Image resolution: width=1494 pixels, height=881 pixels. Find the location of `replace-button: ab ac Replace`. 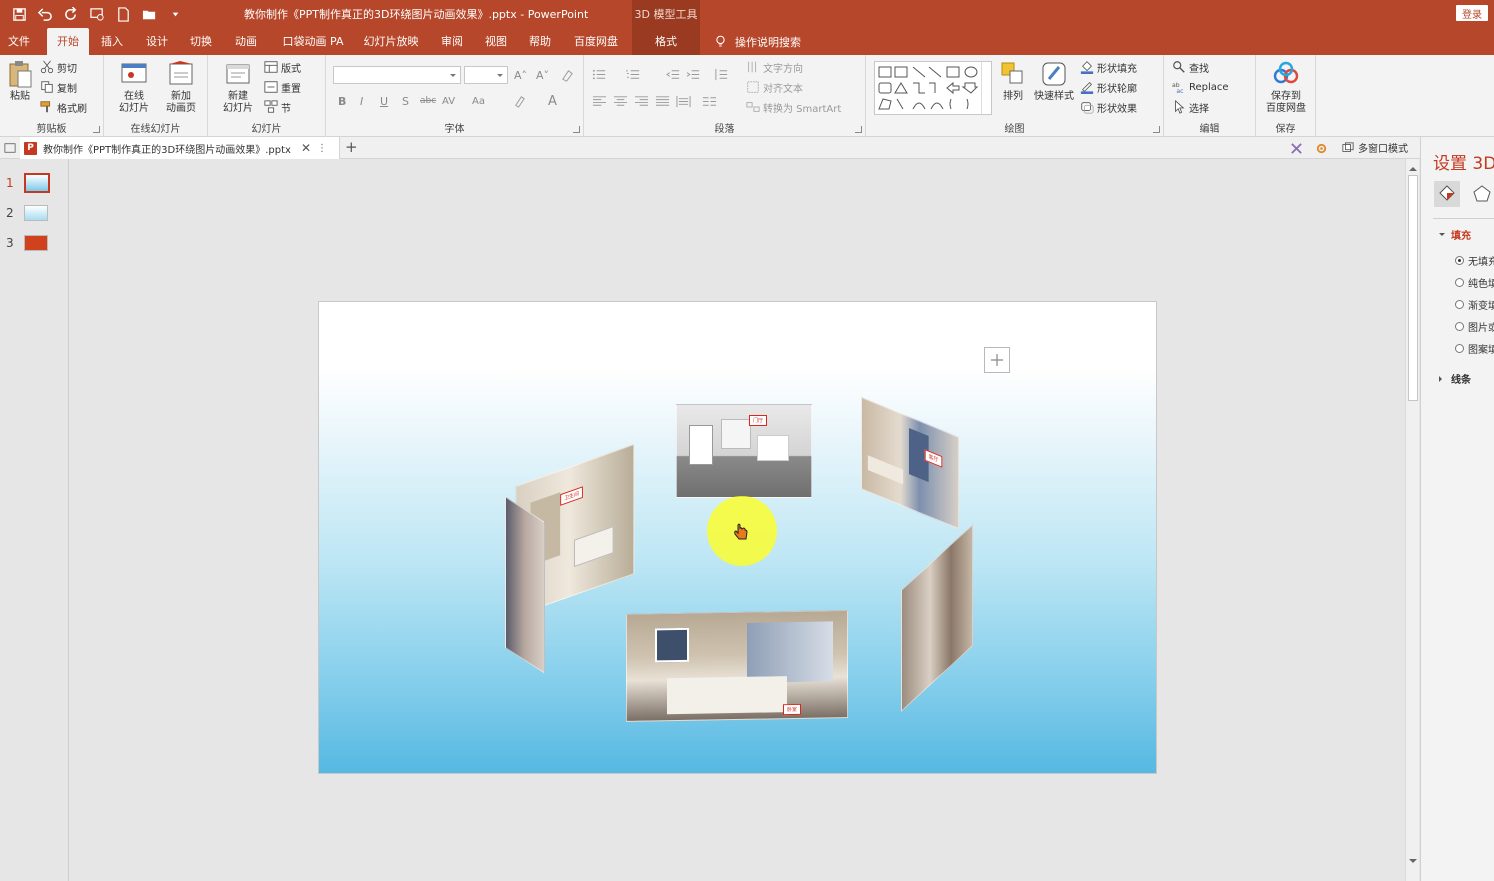

replace-button: ab ac Replace is located at coordinates (1200, 87).